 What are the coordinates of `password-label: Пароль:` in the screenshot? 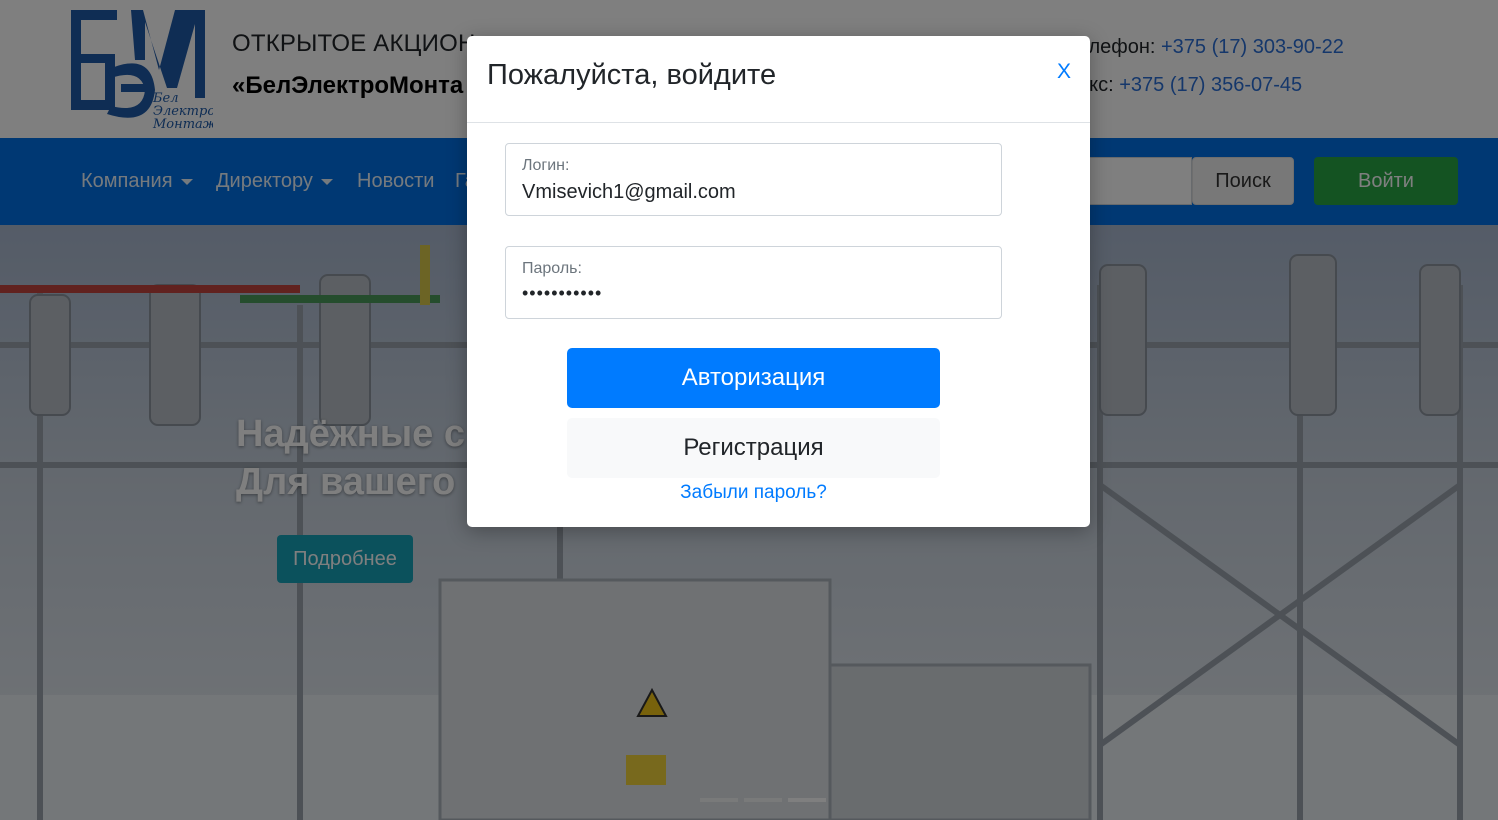 It's located at (552, 268).